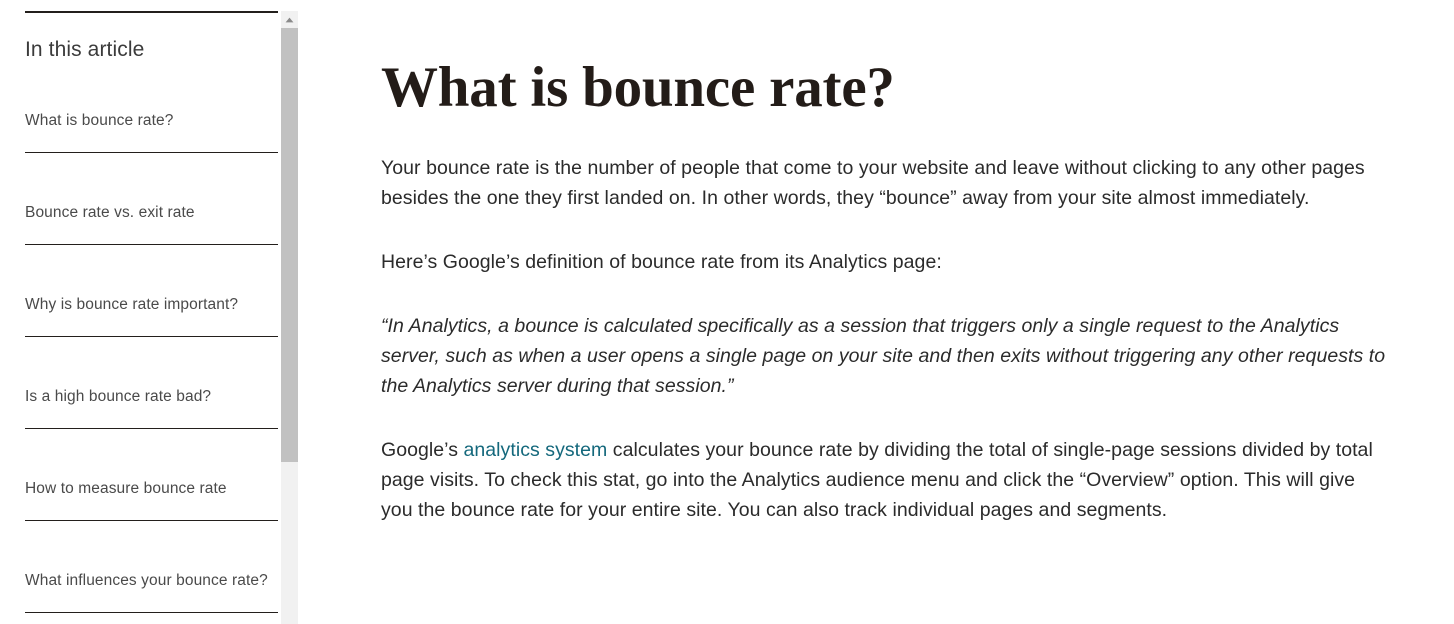 This screenshot has width=1454, height=624. Describe the element at coordinates (151, 488) in the screenshot. I see `toc-link-label: How to measure bounce rate` at that location.